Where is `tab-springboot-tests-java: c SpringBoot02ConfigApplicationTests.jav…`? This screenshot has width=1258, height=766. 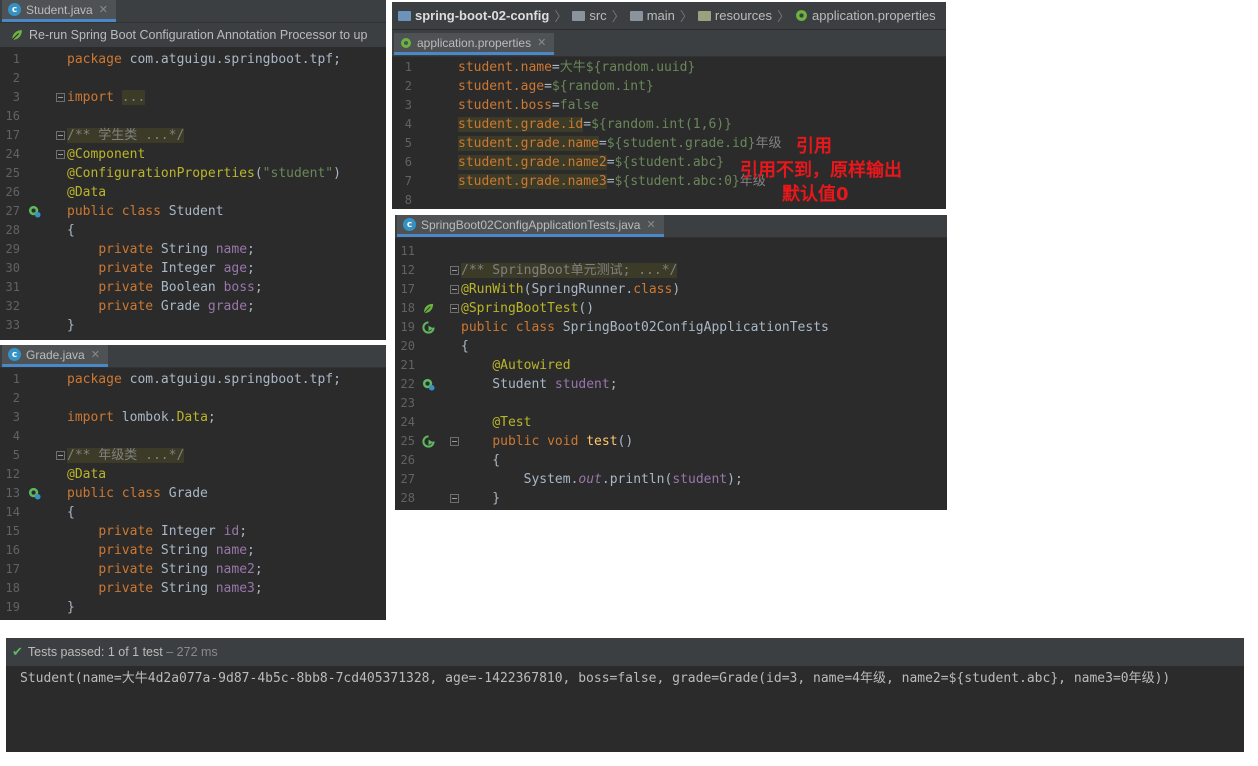 tab-springboot-tests-java: c SpringBoot02ConfigApplicationTests.jav… is located at coordinates (530, 226).